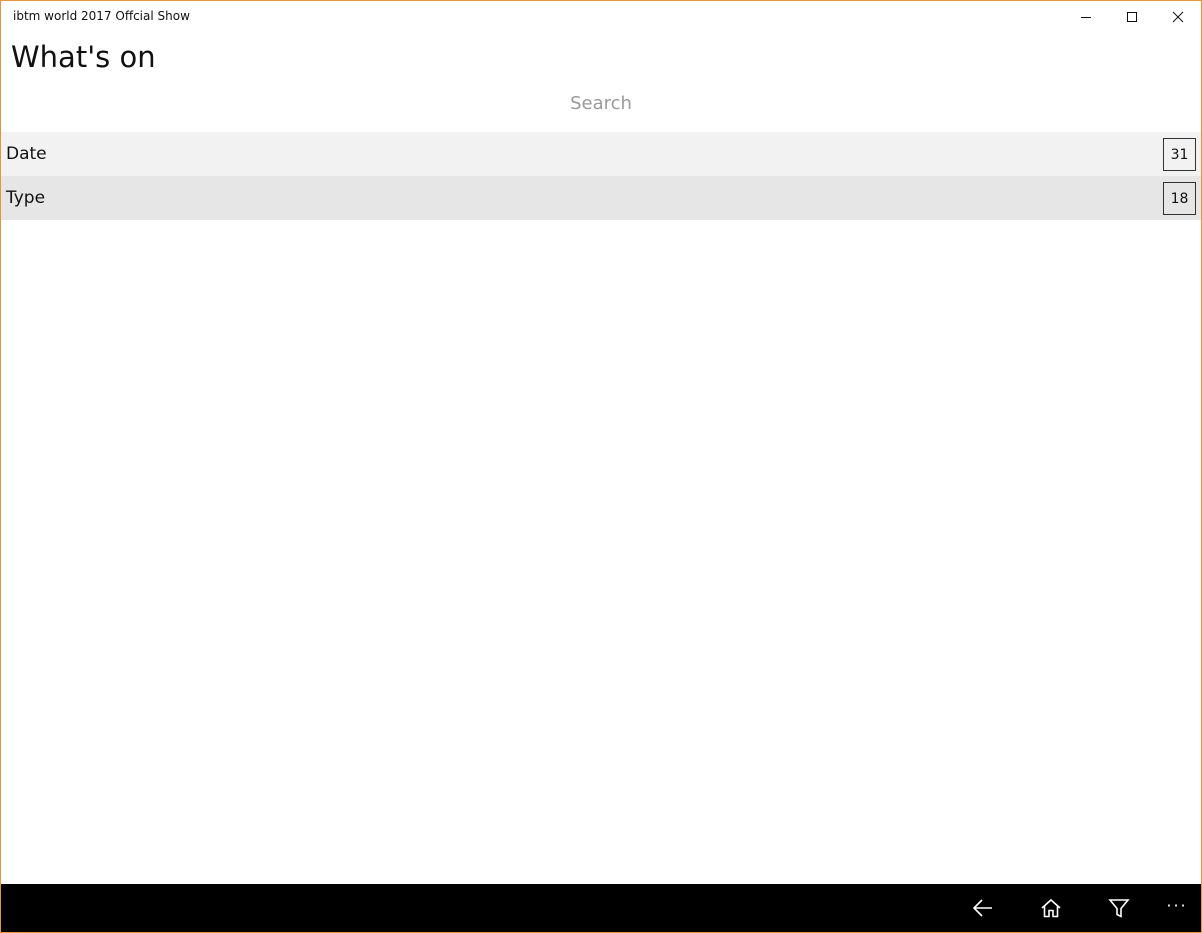 The height and width of the screenshot is (933, 1202). I want to click on filter-button, so click(1119, 908).